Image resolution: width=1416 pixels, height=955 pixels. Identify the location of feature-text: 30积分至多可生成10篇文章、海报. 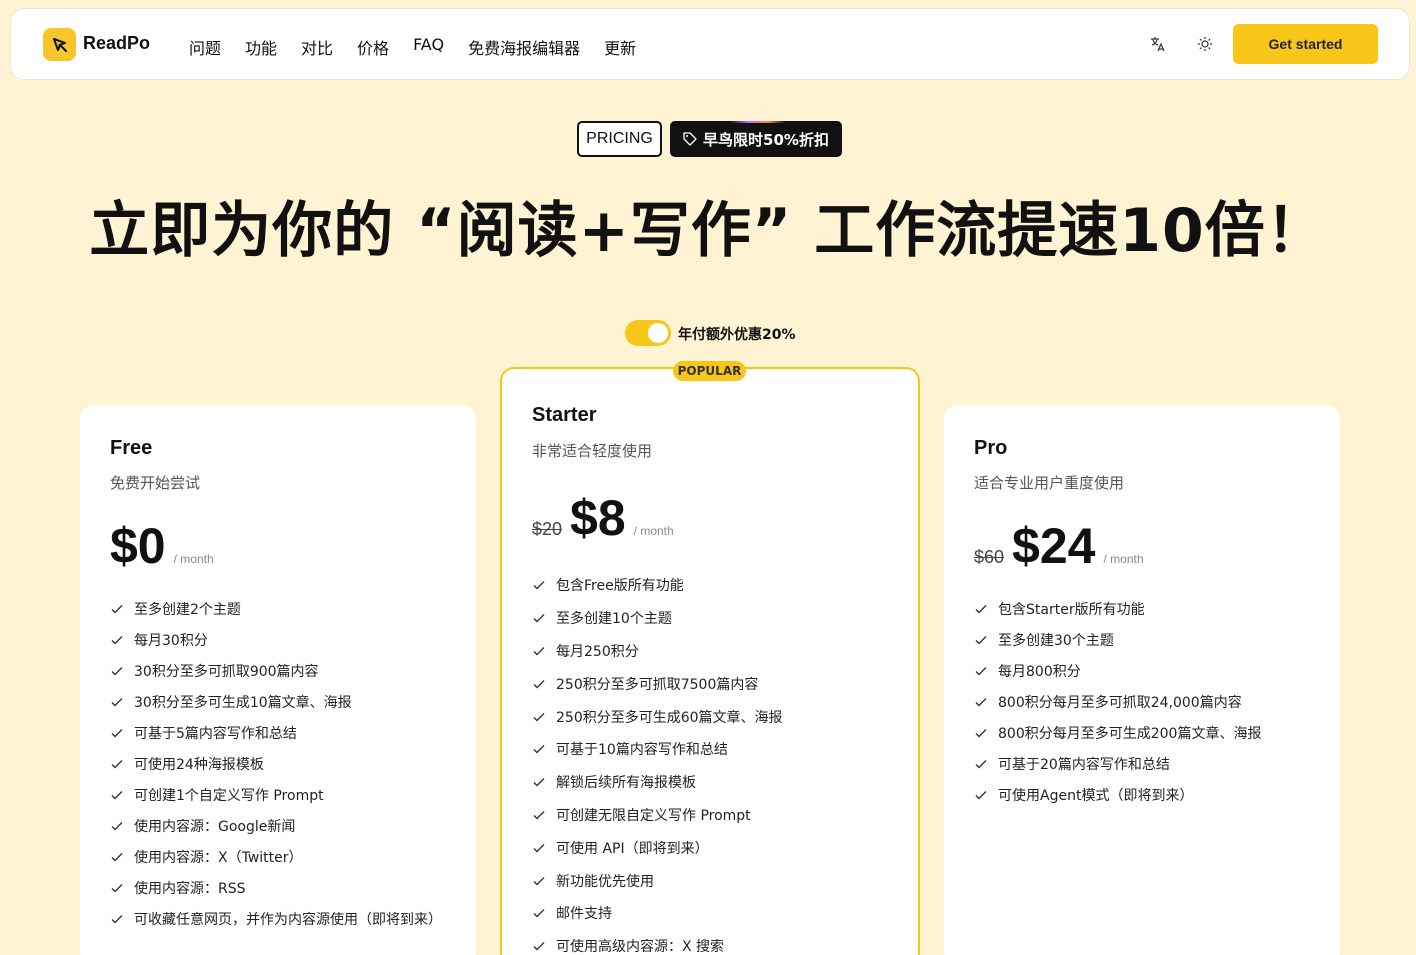
(243, 702).